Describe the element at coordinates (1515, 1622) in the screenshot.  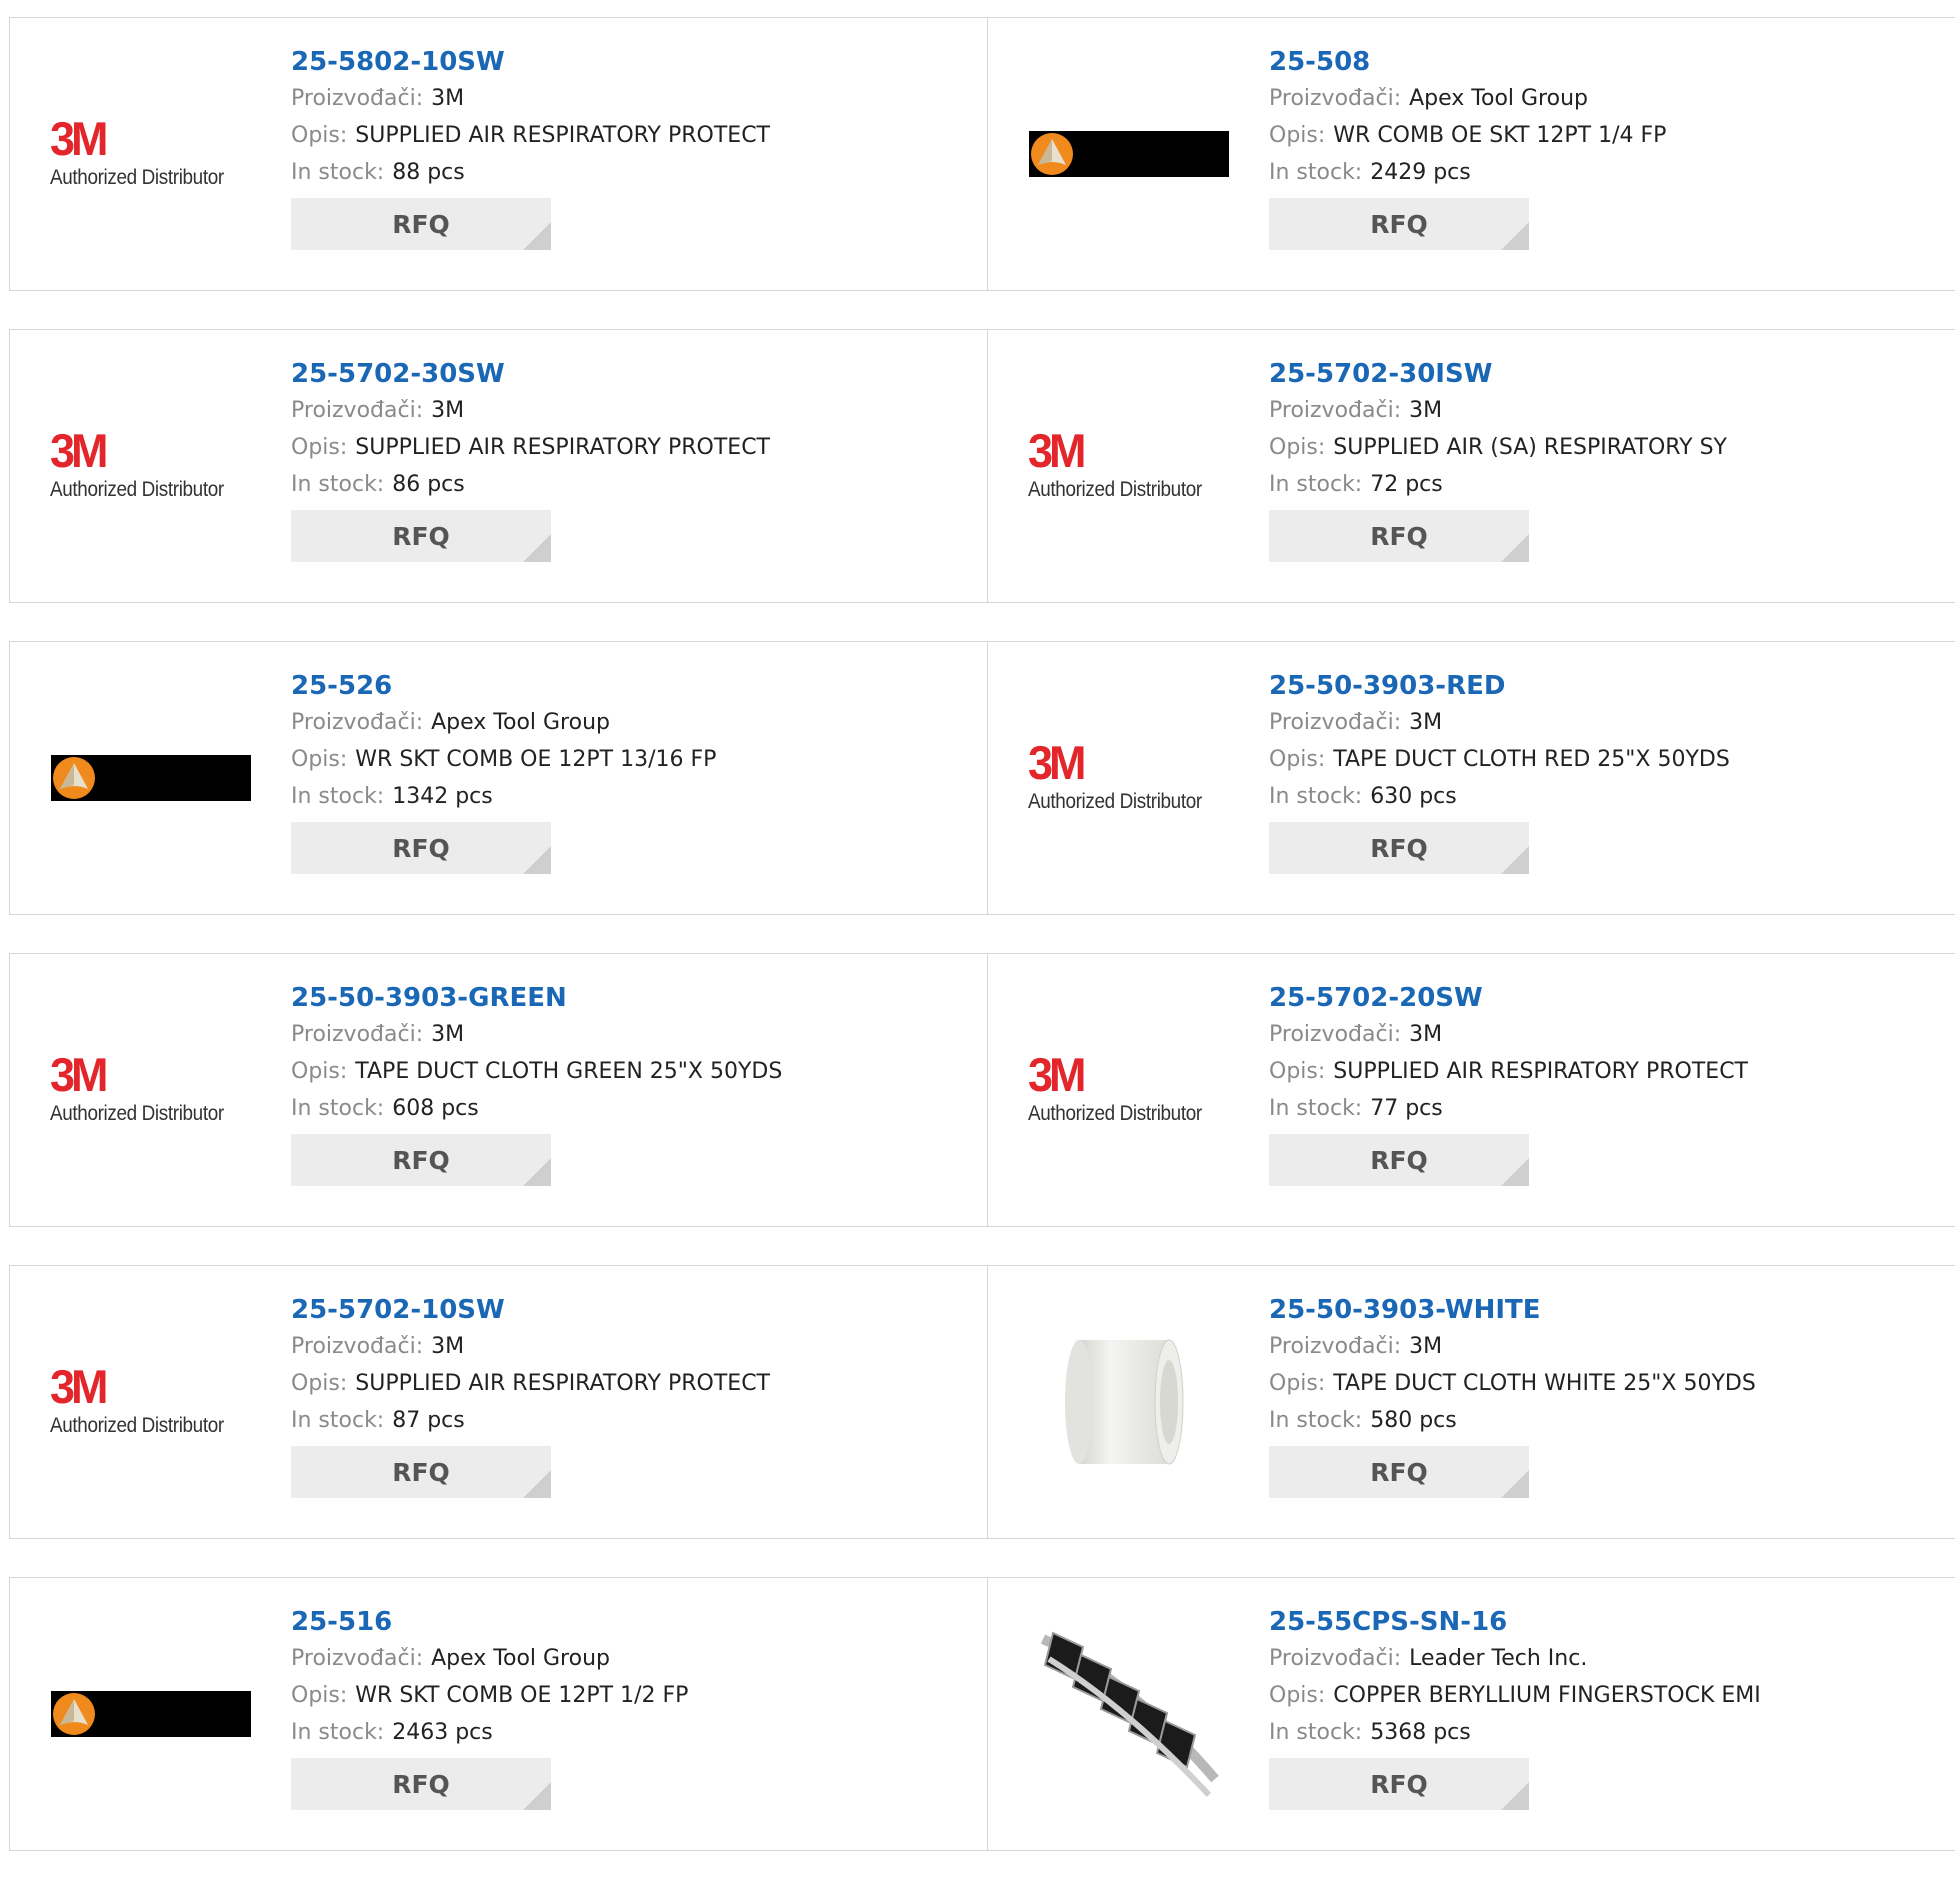
I see `part-number-link: 25-55CPS-SN-16` at that location.